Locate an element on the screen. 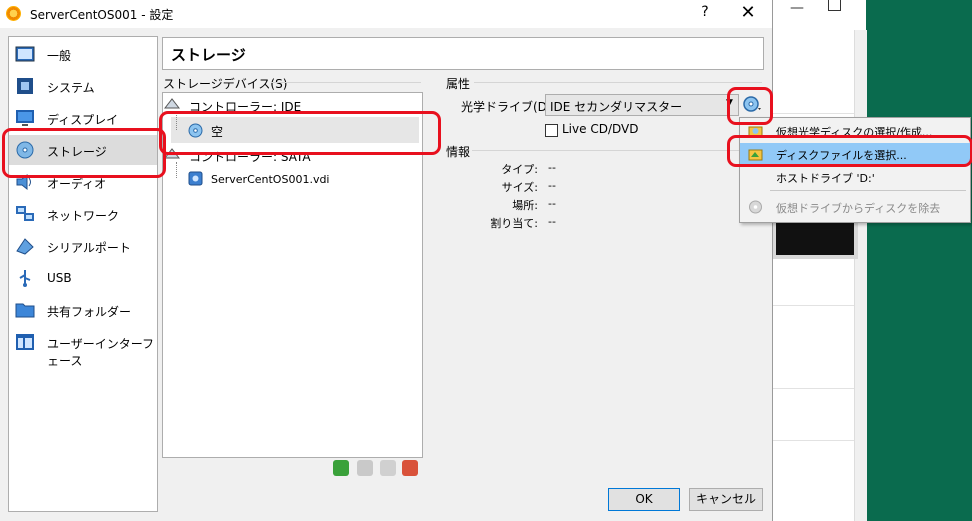 Image resolution: width=972 pixels, height=521 pixels. help-button: ? is located at coordinates (705, 14).